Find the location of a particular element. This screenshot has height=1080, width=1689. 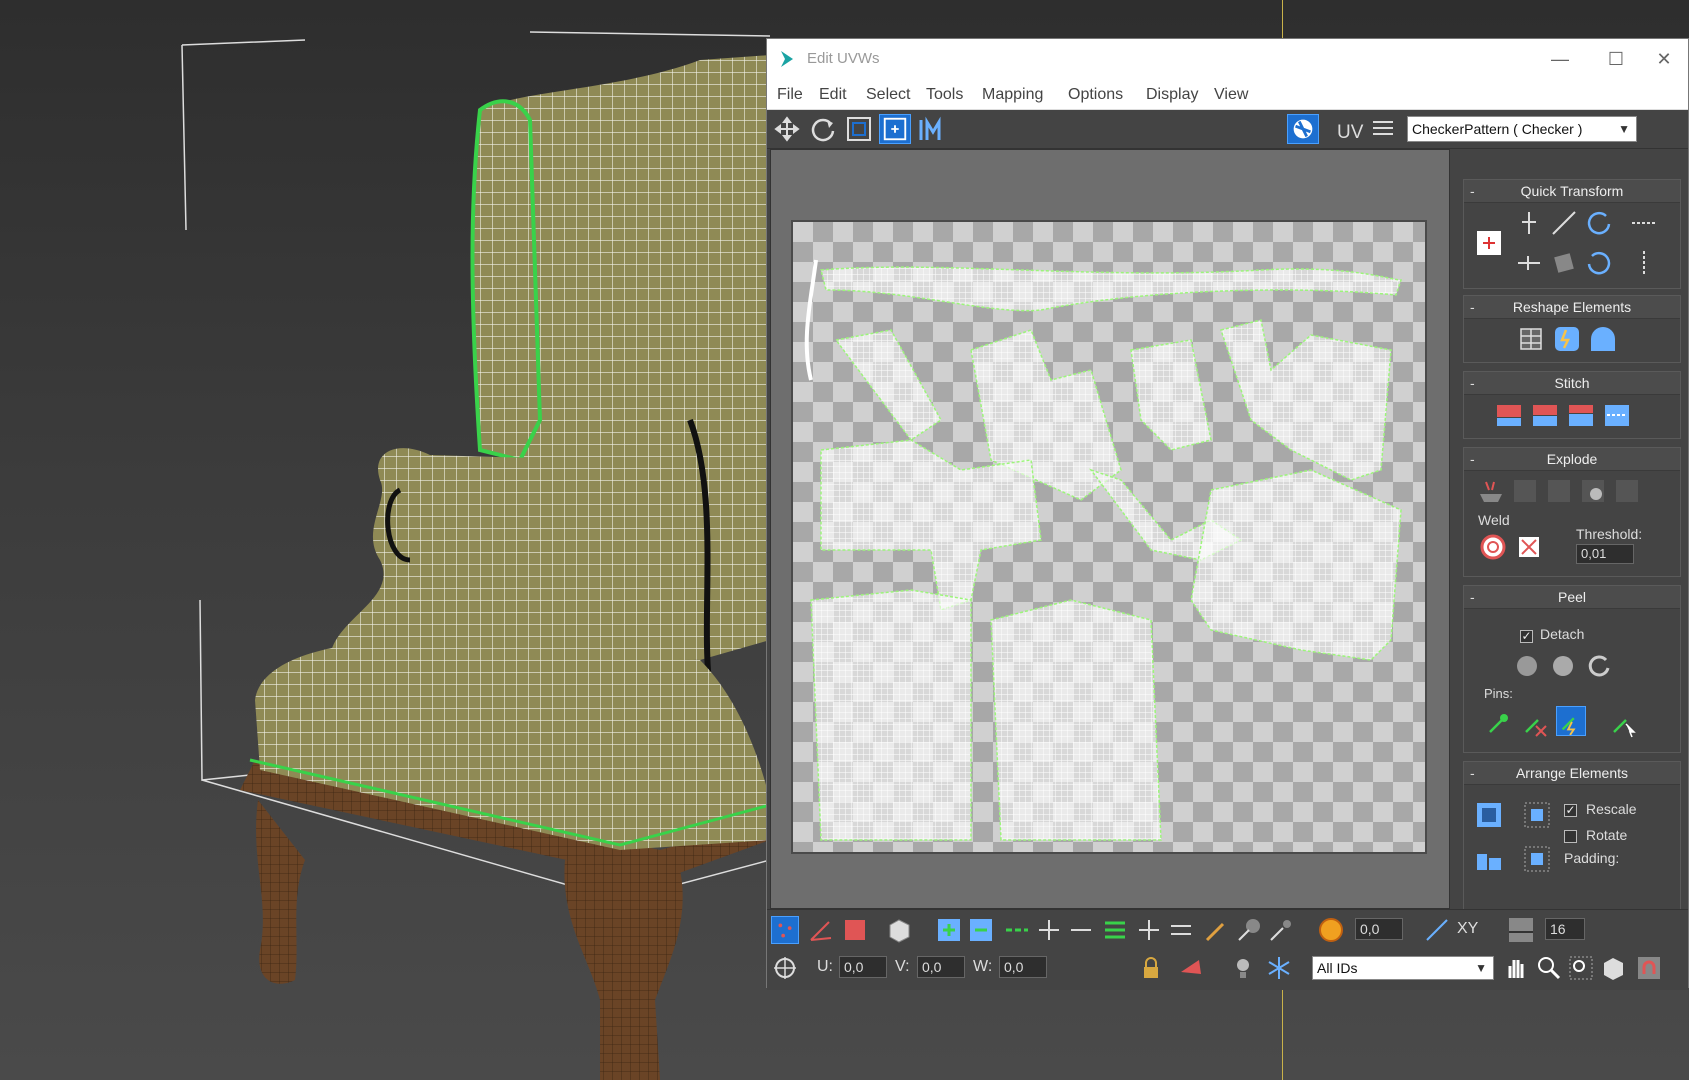

loop-grow-icon is located at coordinates (1049, 930).